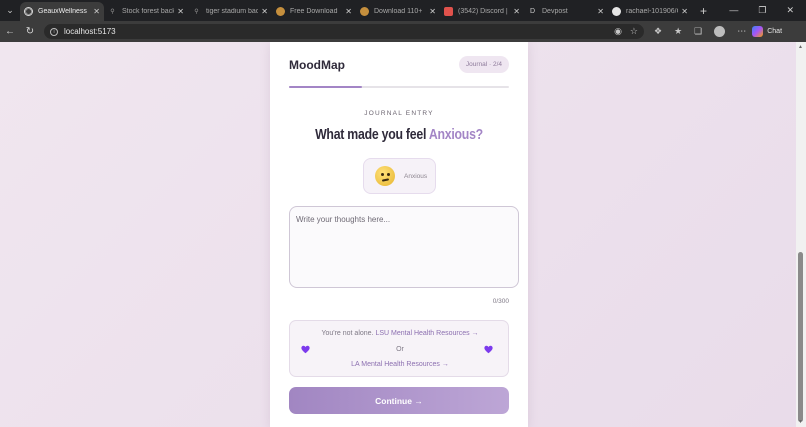 The image size is (806, 427). Describe the element at coordinates (634, 31) in the screenshot. I see `favorite-star-icon: ☆` at that location.